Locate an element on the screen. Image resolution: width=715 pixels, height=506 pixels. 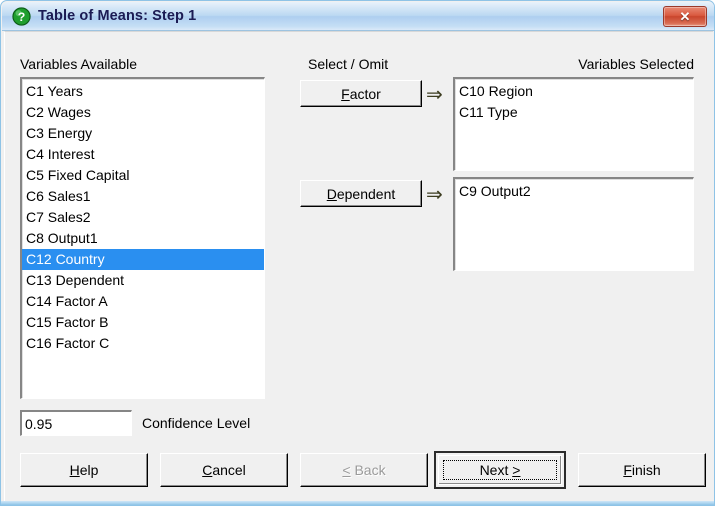
window-title: Table of Means: Step 1 is located at coordinates (117, 16).